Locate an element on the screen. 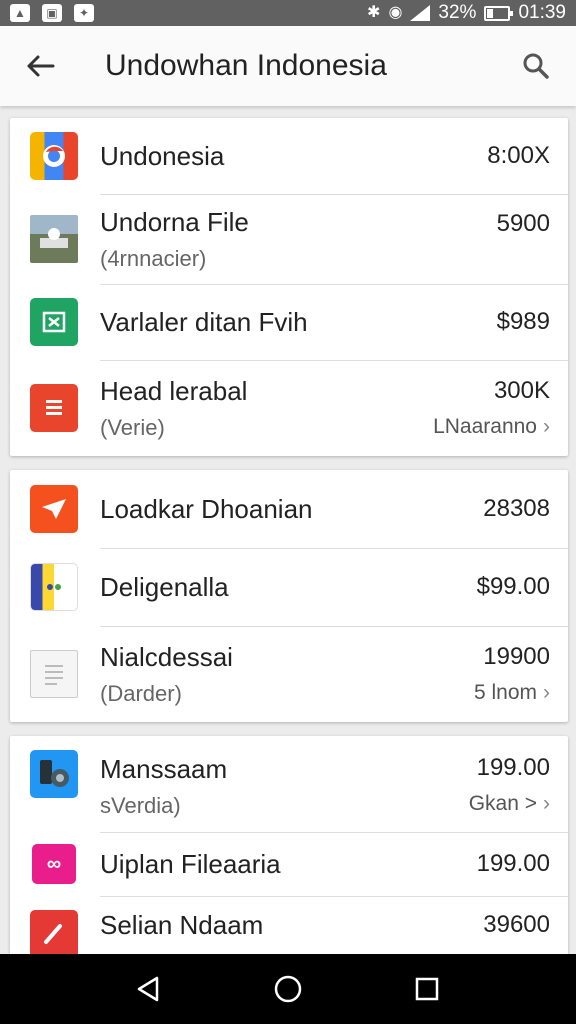  row-title: Uiplan Fileaaria is located at coordinates (190, 863).